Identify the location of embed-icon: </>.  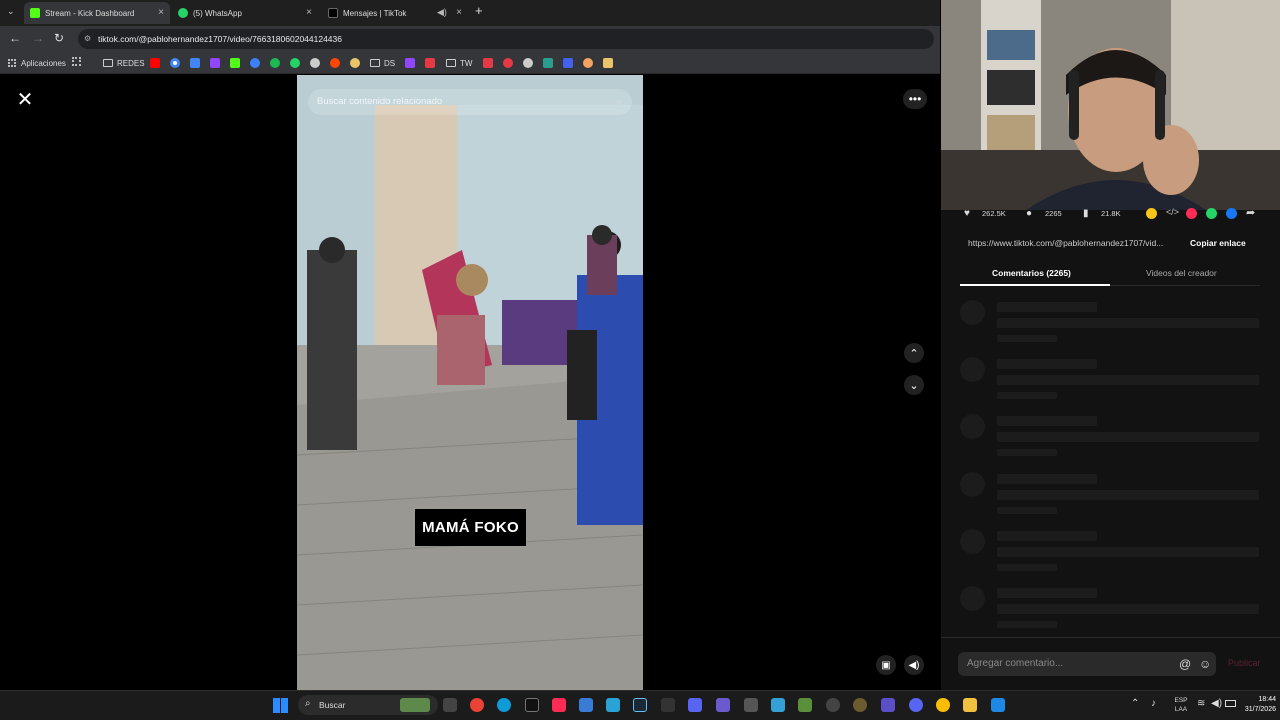
(1172, 212).